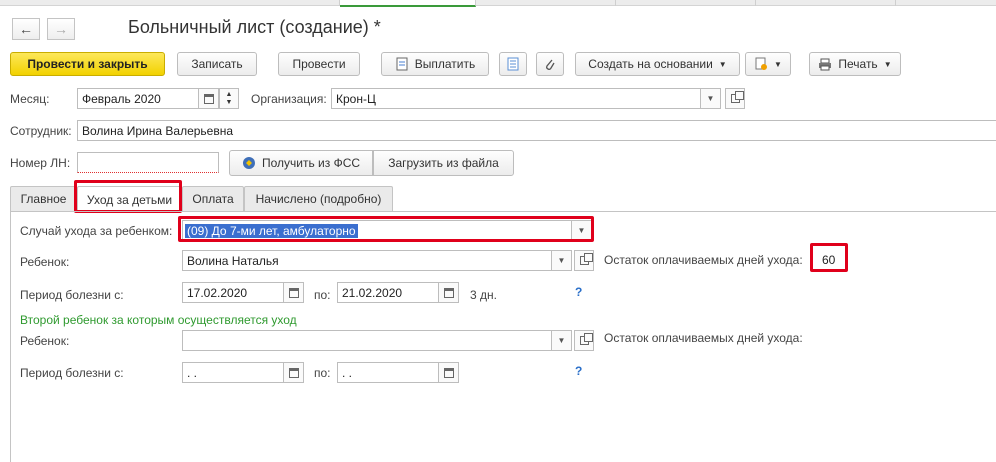 The height and width of the screenshot is (462, 996). I want to click on days-count: 3 дн., so click(483, 295).